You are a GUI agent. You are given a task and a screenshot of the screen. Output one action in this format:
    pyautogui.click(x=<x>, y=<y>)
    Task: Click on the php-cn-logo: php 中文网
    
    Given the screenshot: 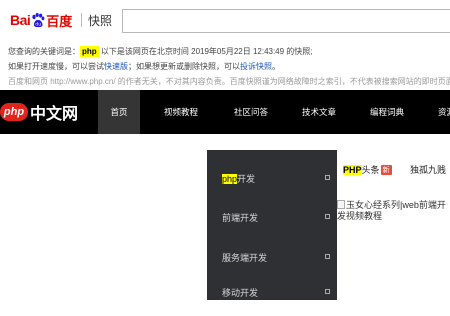 What is the action you would take?
    pyautogui.click(x=39, y=112)
    